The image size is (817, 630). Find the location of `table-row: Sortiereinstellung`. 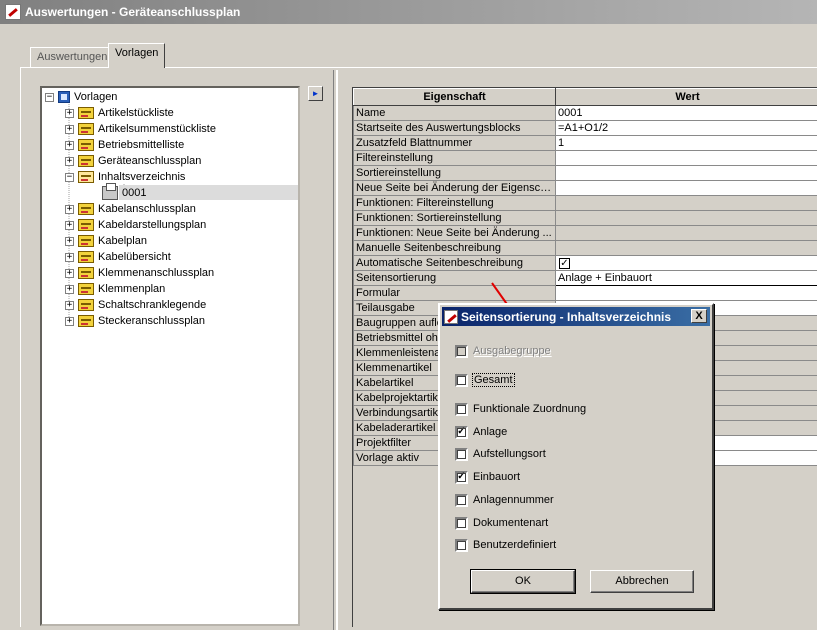

table-row: Sortiereinstellung is located at coordinates (585, 173).